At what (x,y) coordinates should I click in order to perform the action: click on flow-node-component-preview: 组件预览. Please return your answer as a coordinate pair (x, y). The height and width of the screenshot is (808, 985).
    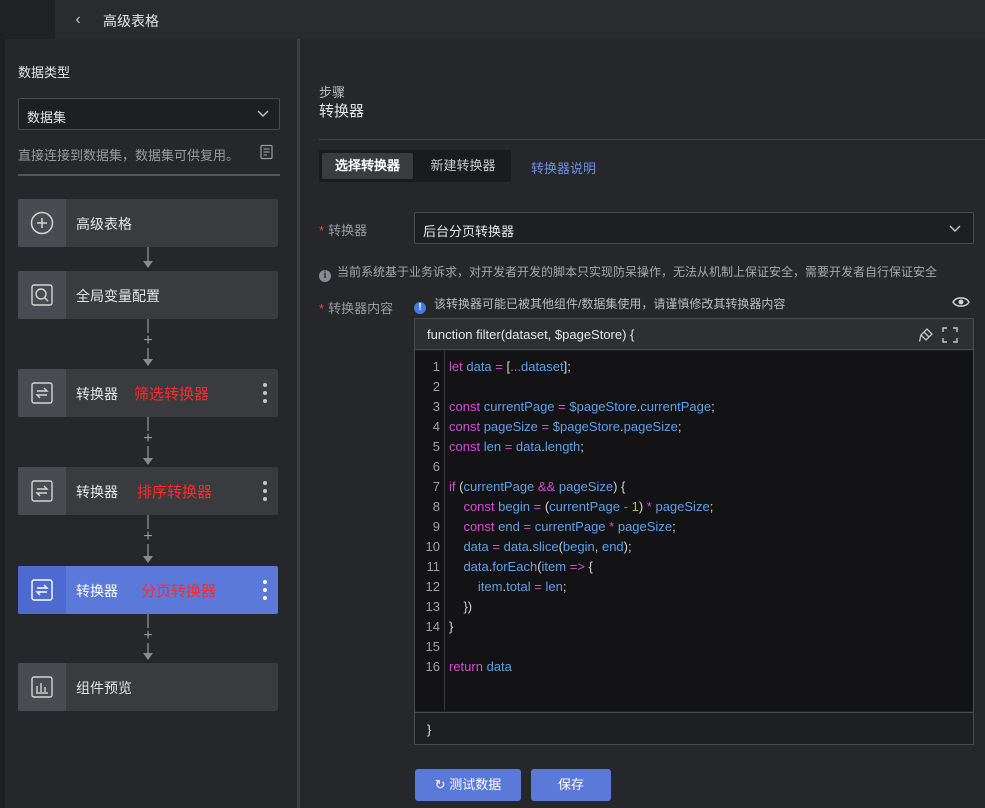
    Looking at the image, I should click on (148, 687).